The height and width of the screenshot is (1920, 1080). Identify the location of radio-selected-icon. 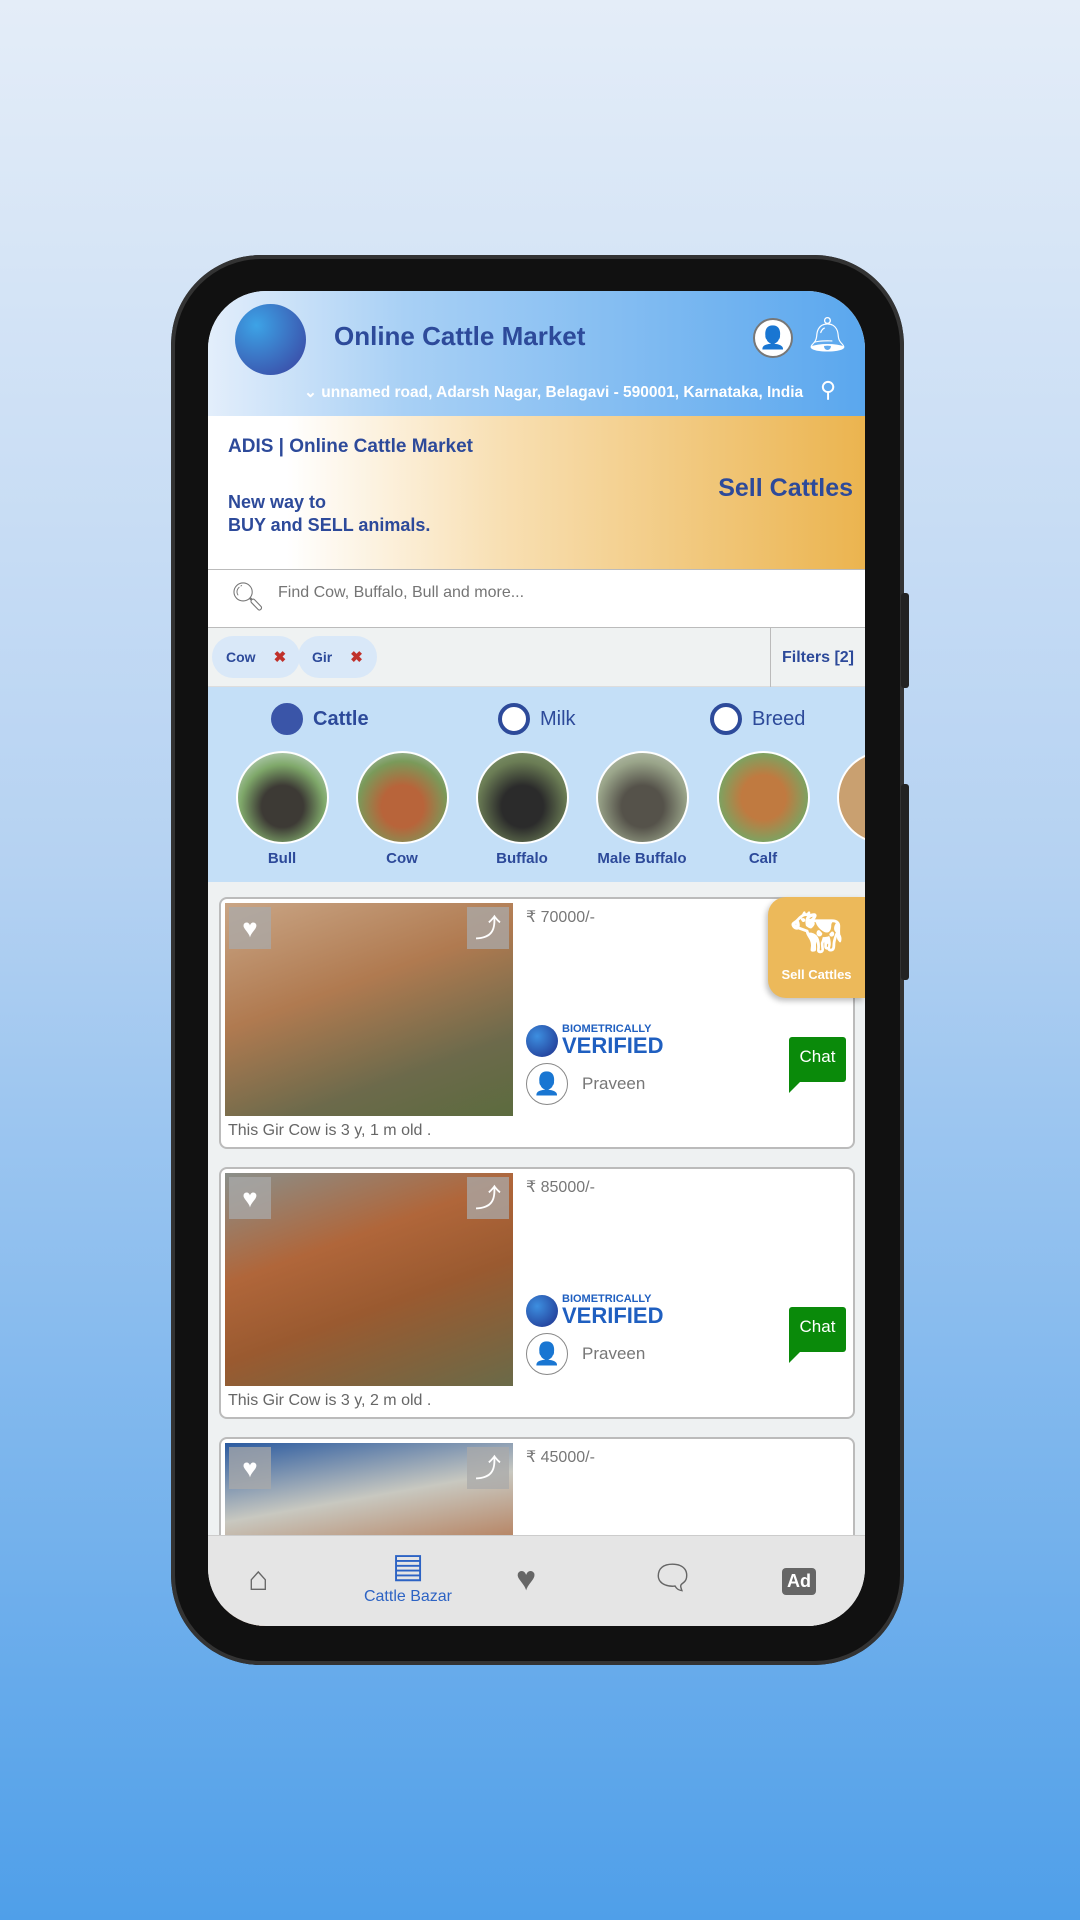
(287, 719).